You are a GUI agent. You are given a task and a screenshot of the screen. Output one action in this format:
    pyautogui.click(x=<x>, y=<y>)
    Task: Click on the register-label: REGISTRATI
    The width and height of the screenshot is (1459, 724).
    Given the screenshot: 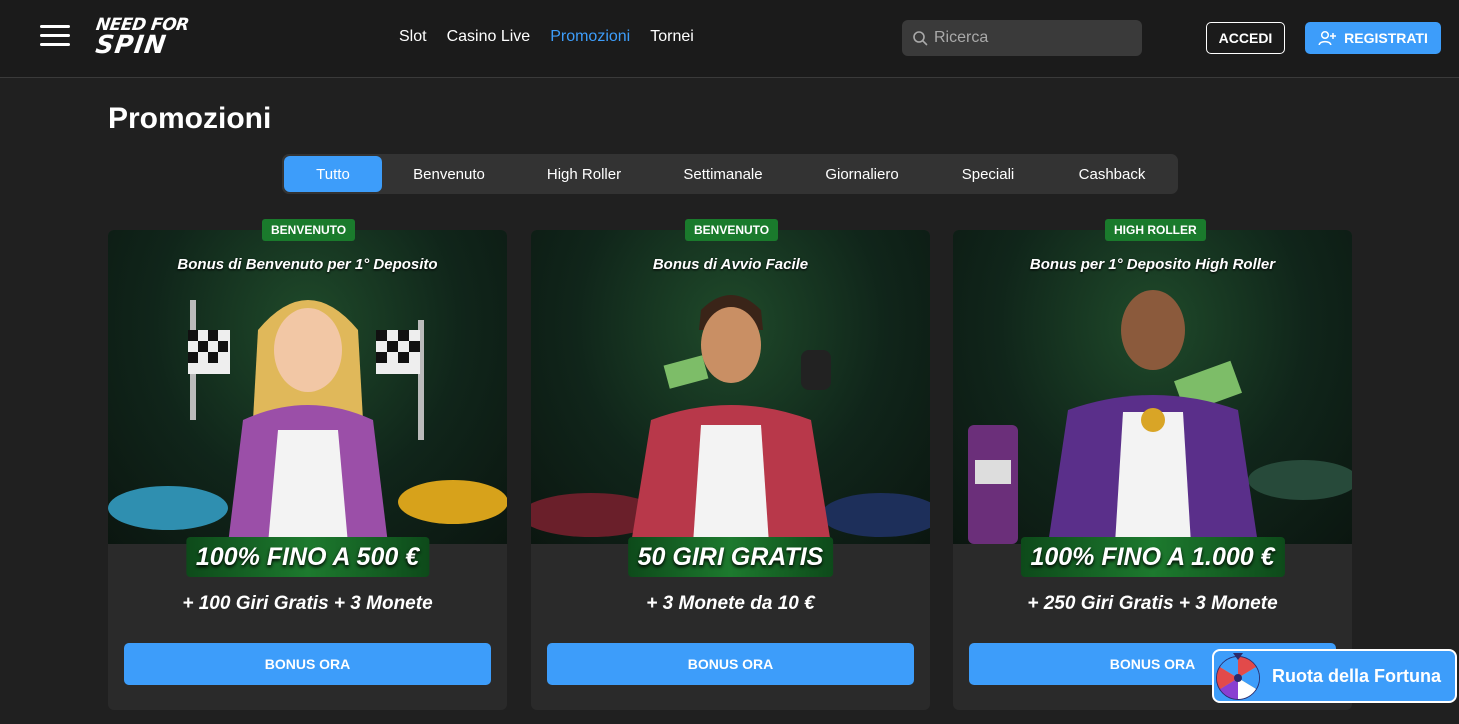 What is the action you would take?
    pyautogui.click(x=1386, y=38)
    